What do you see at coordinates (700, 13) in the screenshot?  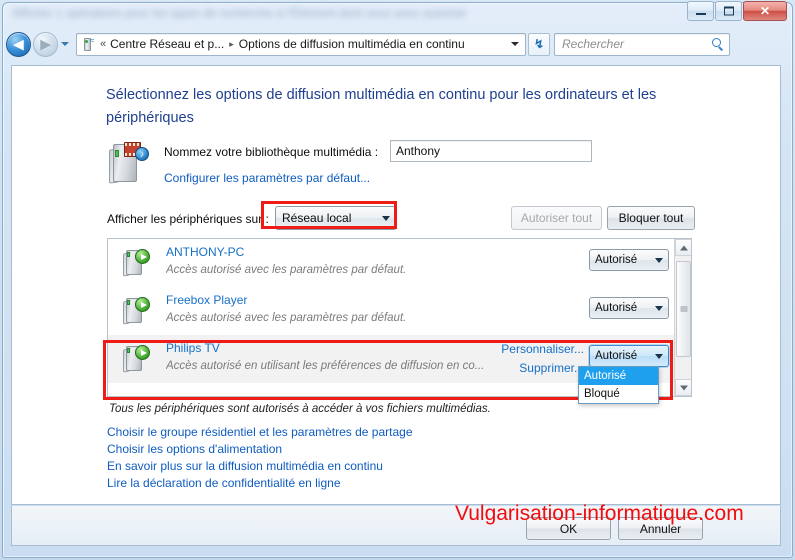 I see `minimize-icon` at bounding box center [700, 13].